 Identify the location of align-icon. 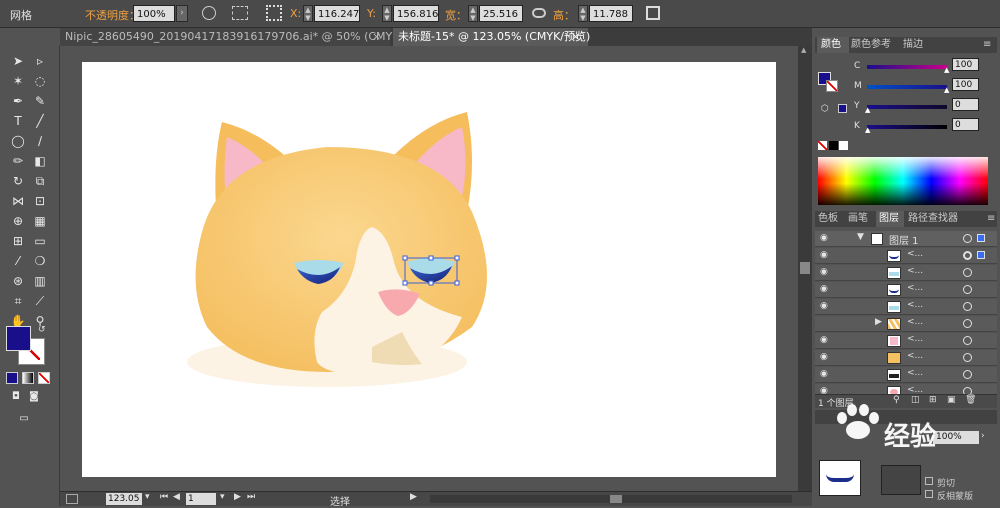
(240, 13).